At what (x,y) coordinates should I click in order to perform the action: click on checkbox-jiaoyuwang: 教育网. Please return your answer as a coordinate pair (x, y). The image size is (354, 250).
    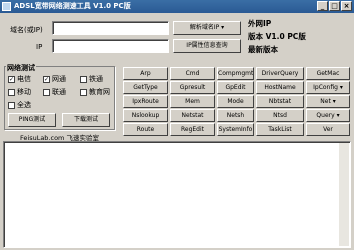
    Looking at the image, I should click on (95, 92).